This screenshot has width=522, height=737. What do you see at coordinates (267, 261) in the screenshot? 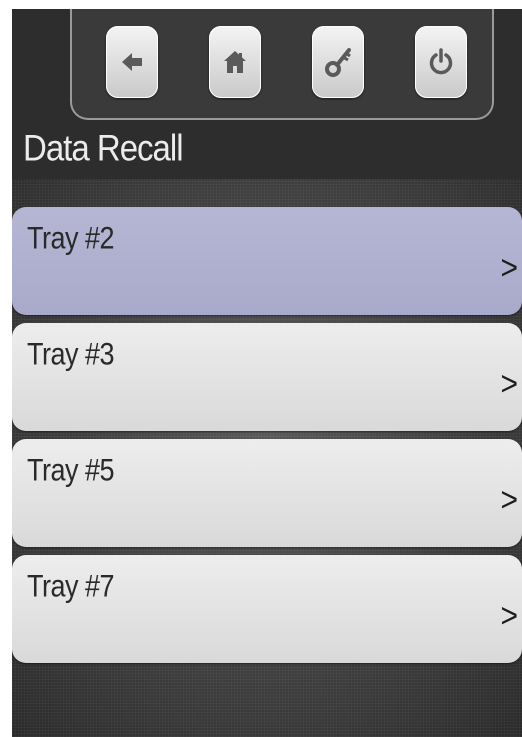
I see `list-item-tray-2: Tray #2 >` at bounding box center [267, 261].